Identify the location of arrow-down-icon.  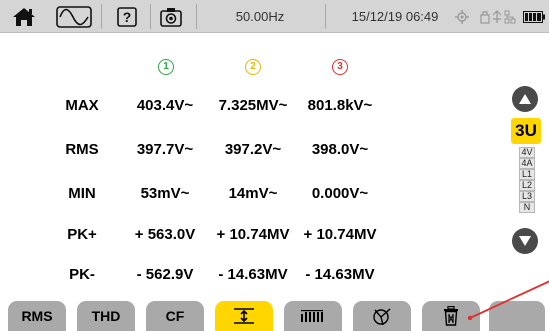
(525, 241).